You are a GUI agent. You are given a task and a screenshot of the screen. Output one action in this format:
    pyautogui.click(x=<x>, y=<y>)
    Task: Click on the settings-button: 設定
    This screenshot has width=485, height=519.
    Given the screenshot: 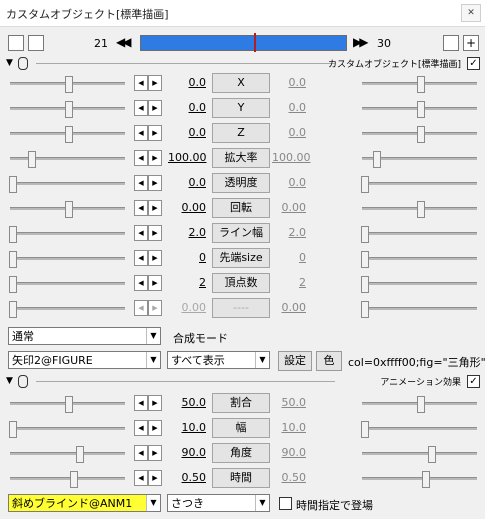 What is the action you would take?
    pyautogui.click(x=295, y=361)
    